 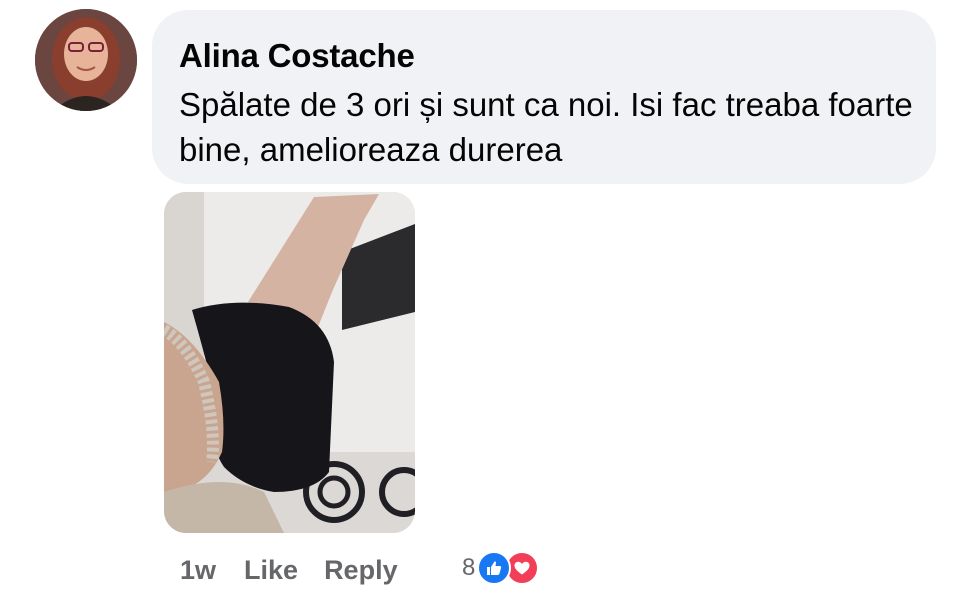 What do you see at coordinates (198, 570) in the screenshot?
I see `timestamp: 1w` at bounding box center [198, 570].